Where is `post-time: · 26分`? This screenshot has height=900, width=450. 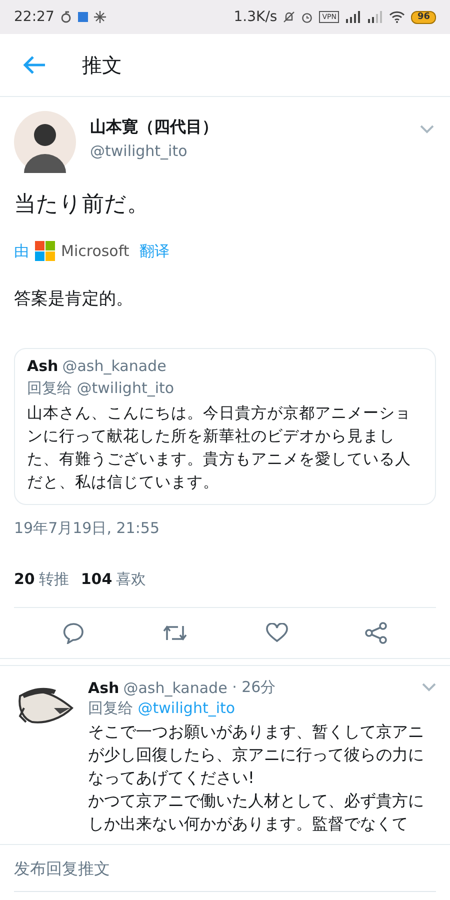 post-time: · 26分 is located at coordinates (254, 687).